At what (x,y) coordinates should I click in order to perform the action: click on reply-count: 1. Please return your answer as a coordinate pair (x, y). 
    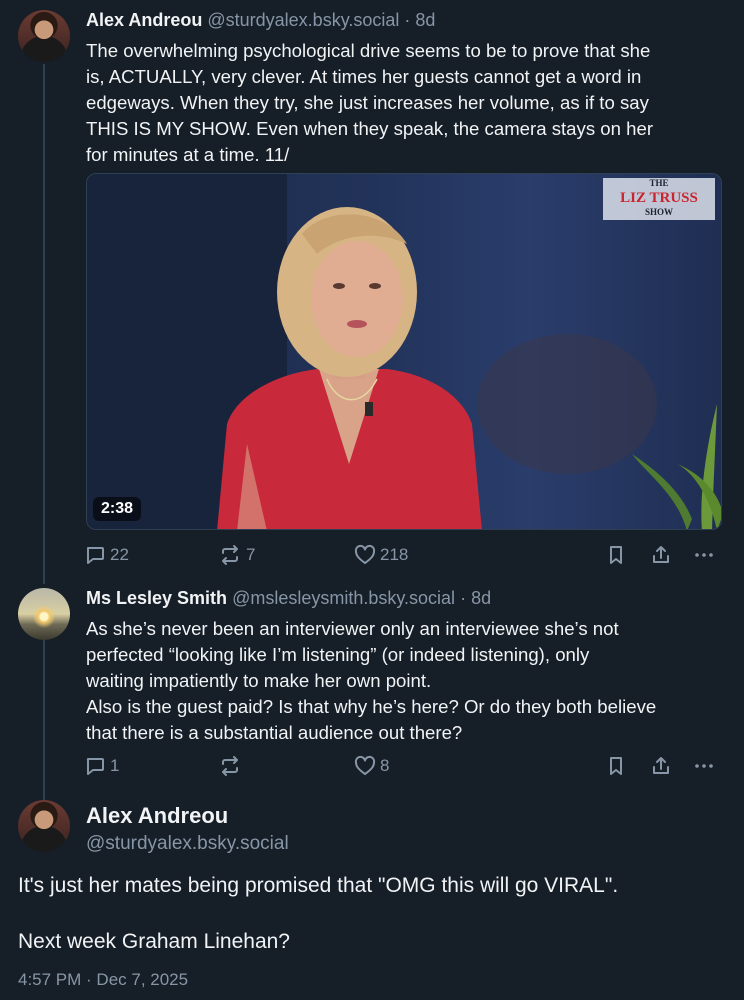
    Looking at the image, I should click on (115, 765).